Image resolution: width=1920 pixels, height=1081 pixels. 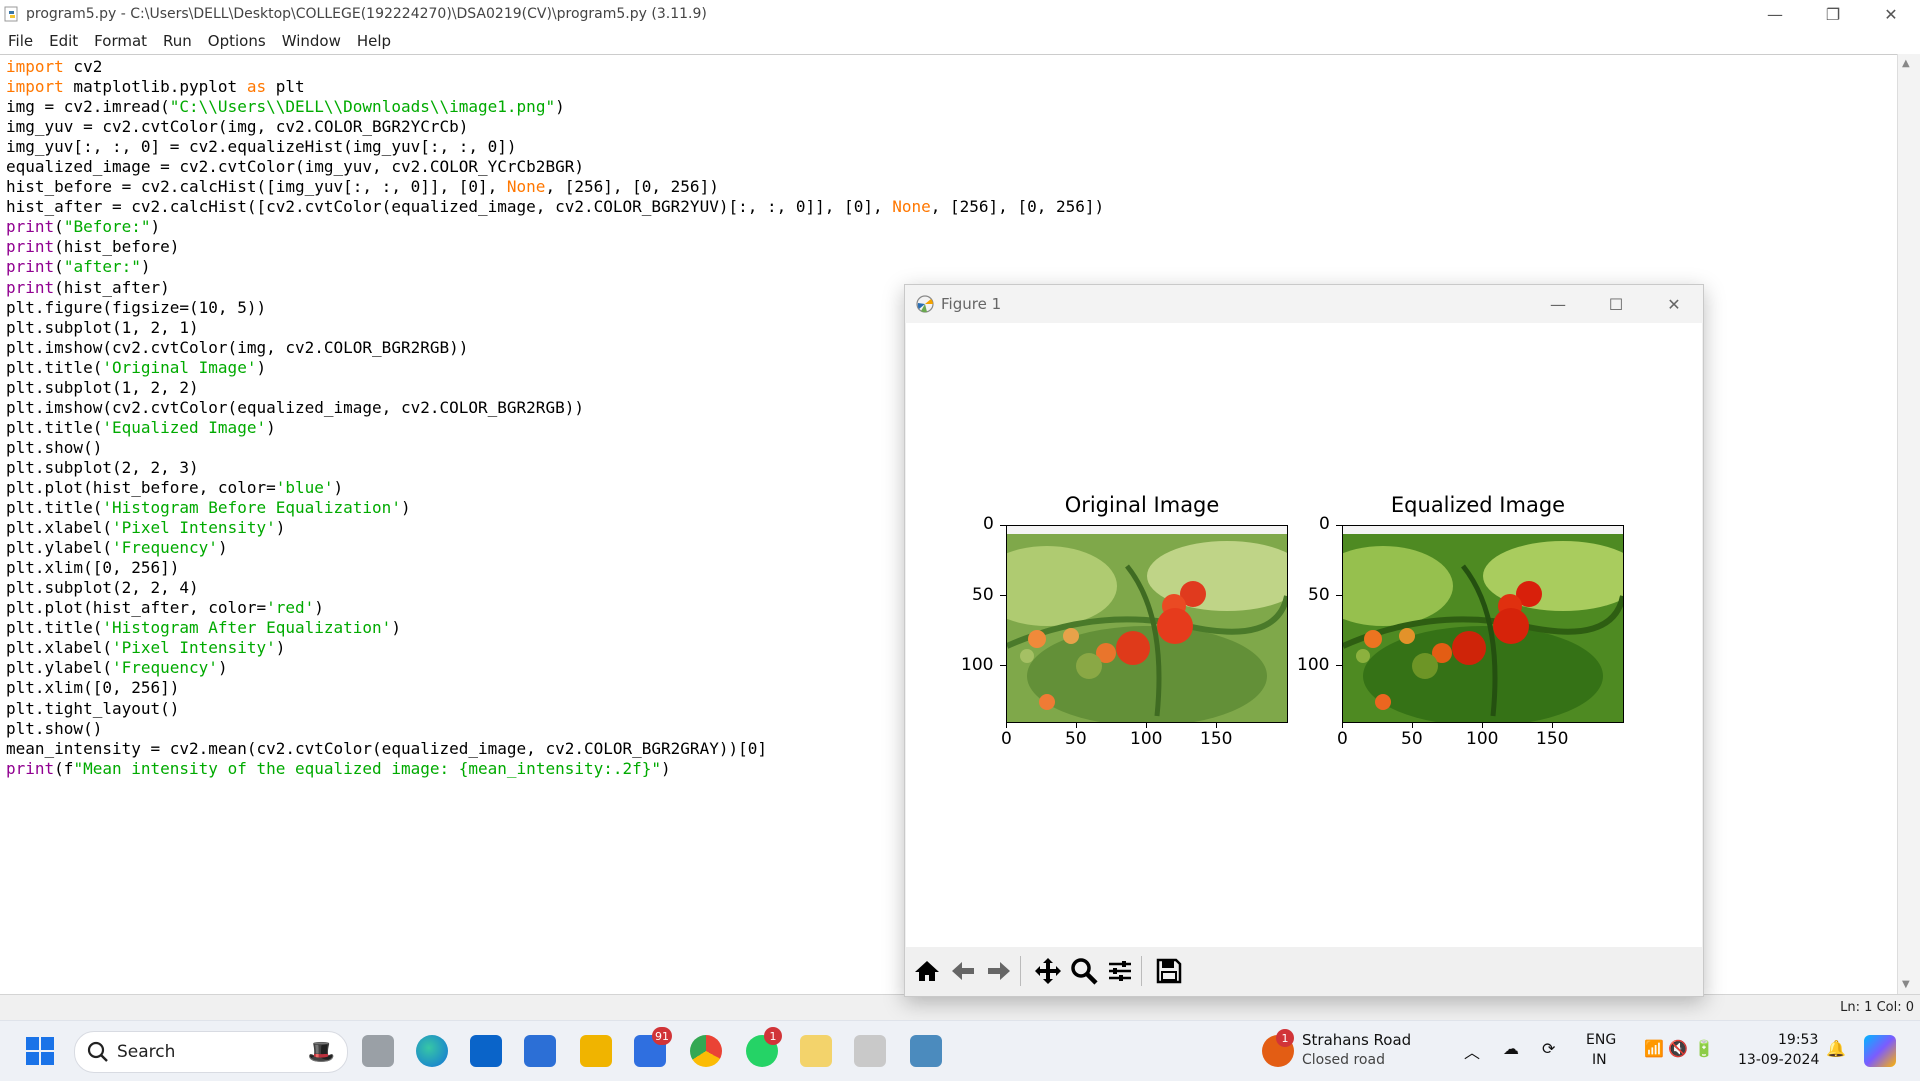 I want to click on wifi-icon: 📶, so click(x=1654, y=1048).